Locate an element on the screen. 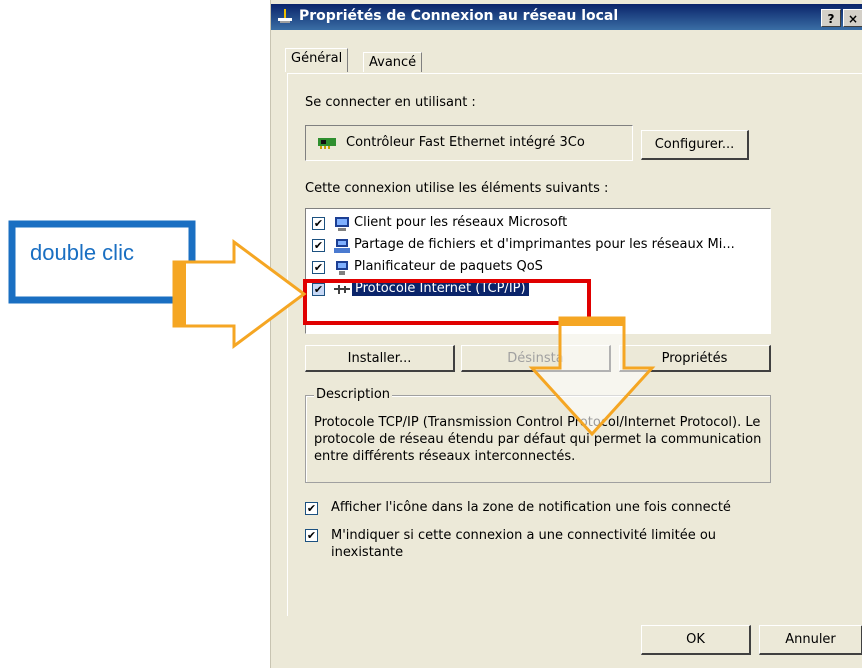 This screenshot has height=668, width=862. qos-scheduler-icon is located at coordinates (342, 268).